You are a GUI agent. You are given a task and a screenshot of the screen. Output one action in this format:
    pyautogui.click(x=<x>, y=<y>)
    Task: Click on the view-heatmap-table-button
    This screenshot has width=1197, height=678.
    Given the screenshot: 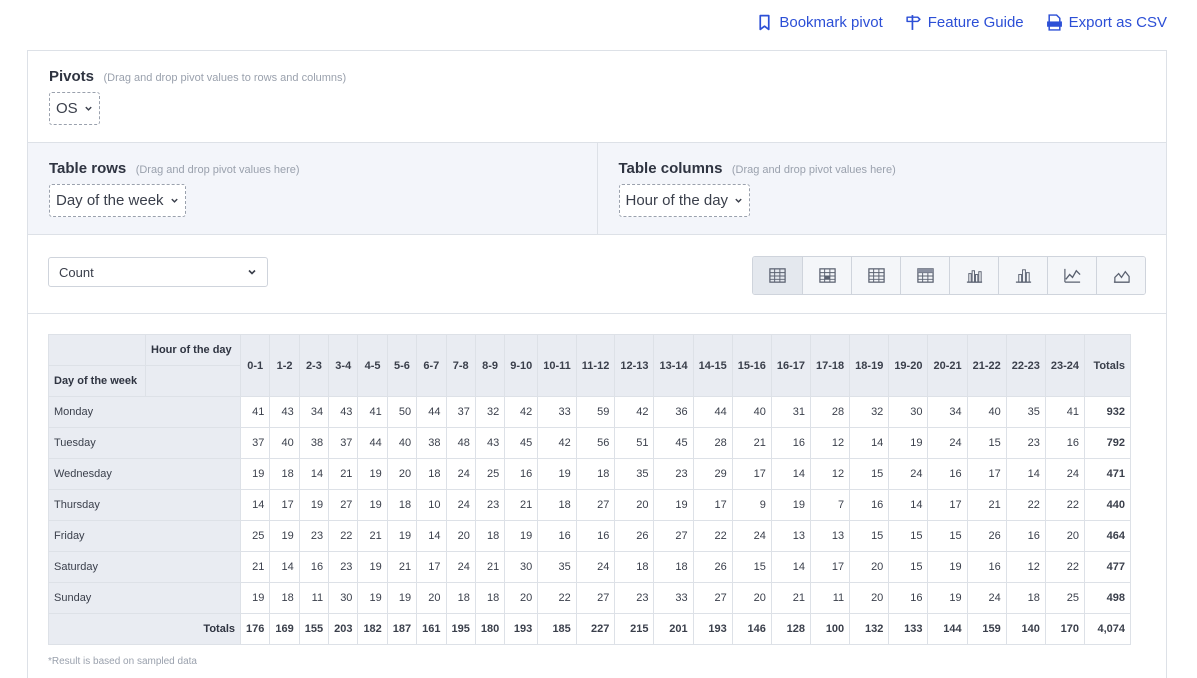 What is the action you would take?
    pyautogui.click(x=826, y=275)
    